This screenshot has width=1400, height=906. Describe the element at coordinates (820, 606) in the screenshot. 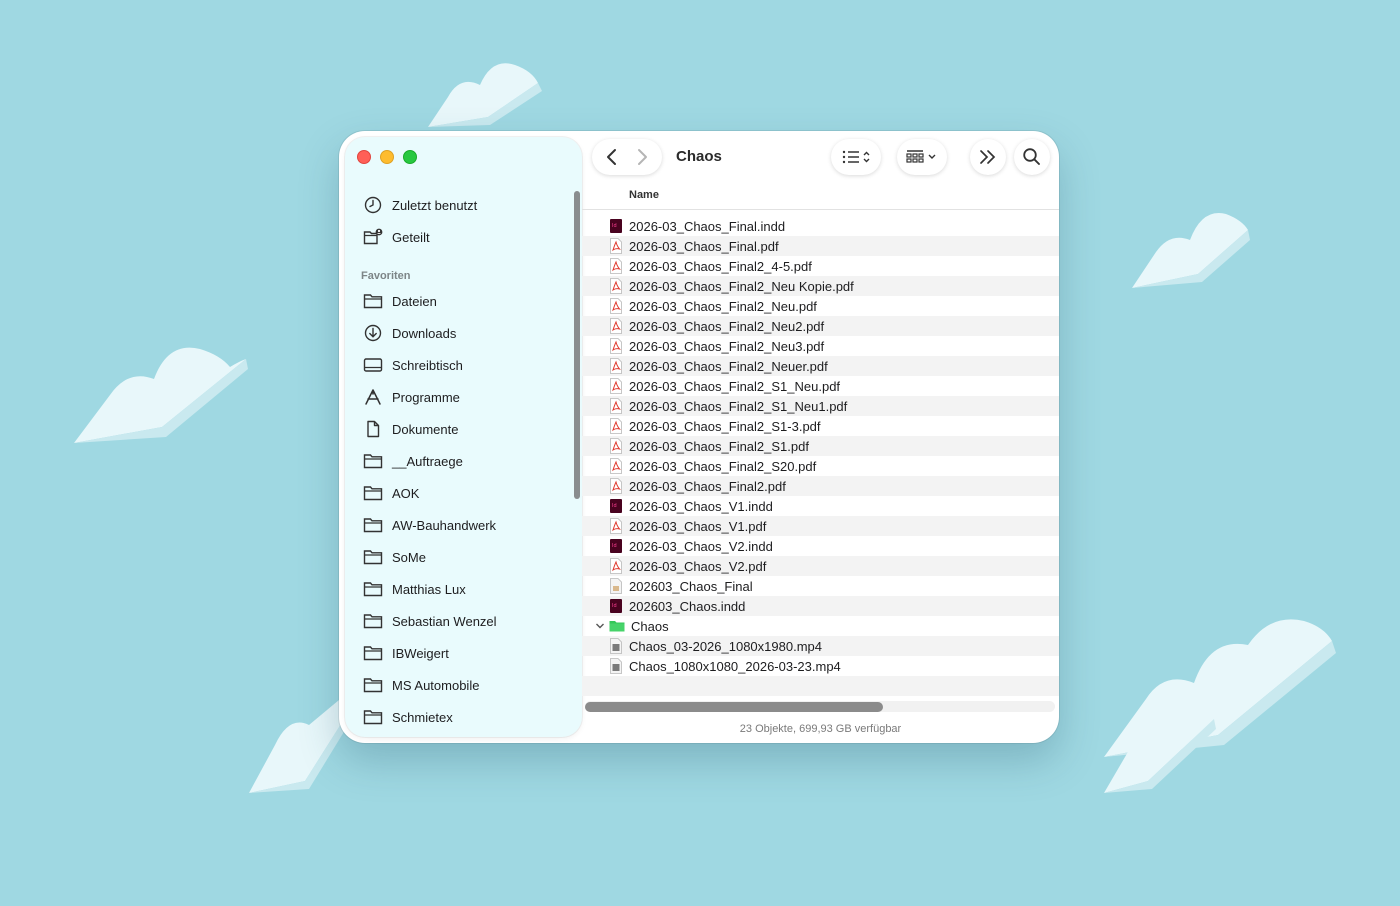

I see `file-row: Id 202603_Chaos.indd` at that location.